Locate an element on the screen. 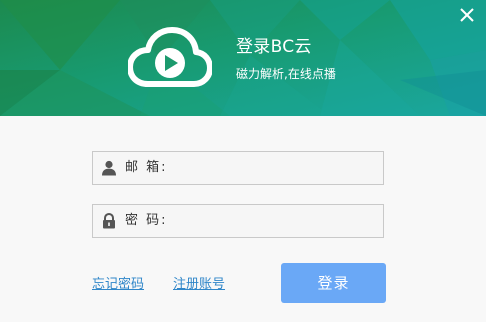 The width and height of the screenshot is (486, 322). password-field: 密 码: is located at coordinates (238, 221).